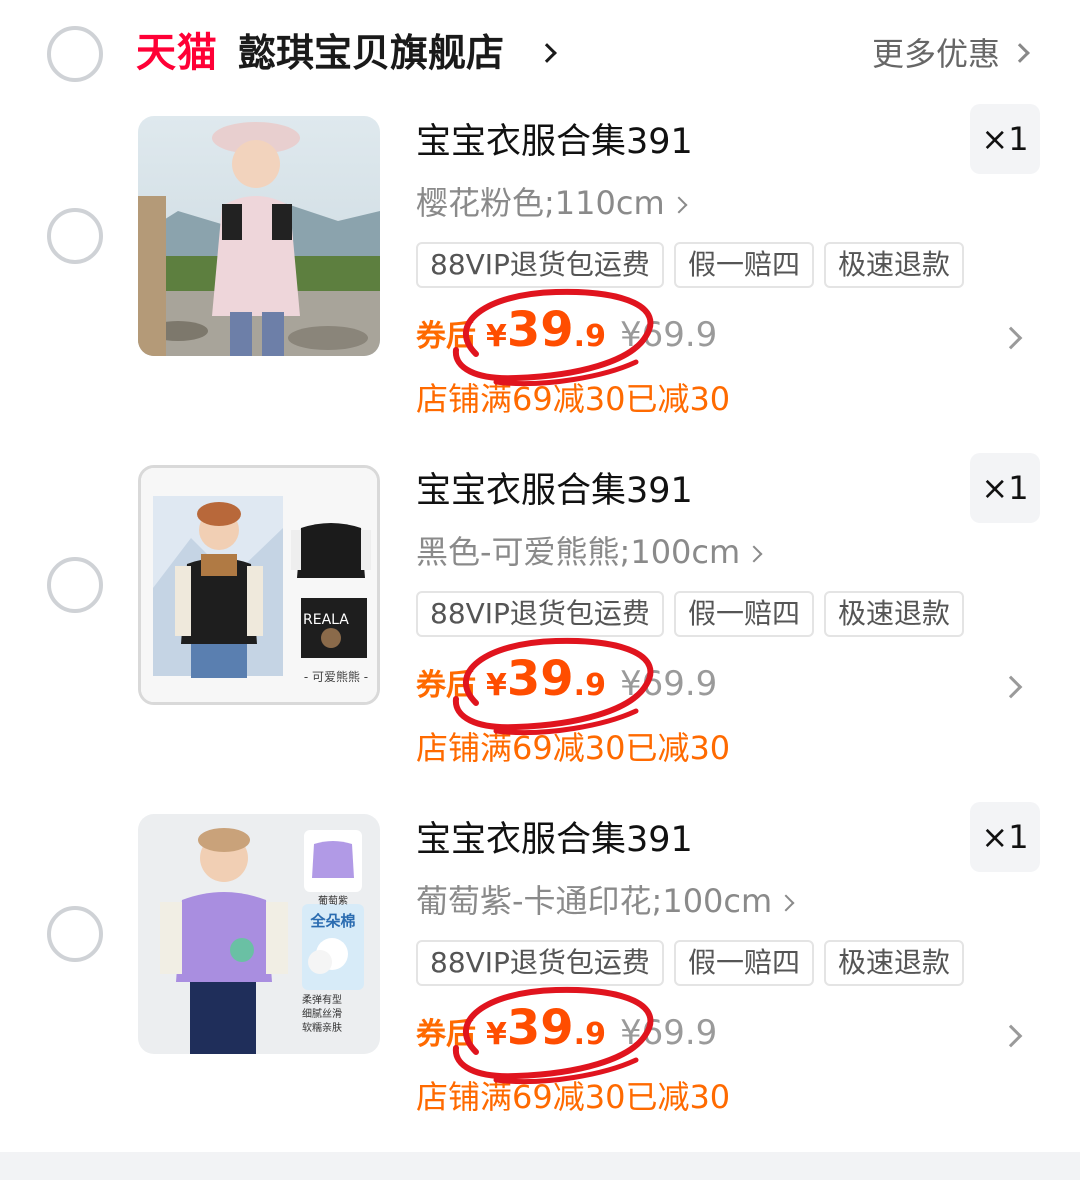 This screenshot has height=1180, width=1080. Describe the element at coordinates (333, 901) in the screenshot. I see `image-caption: 葡萄紫` at that location.